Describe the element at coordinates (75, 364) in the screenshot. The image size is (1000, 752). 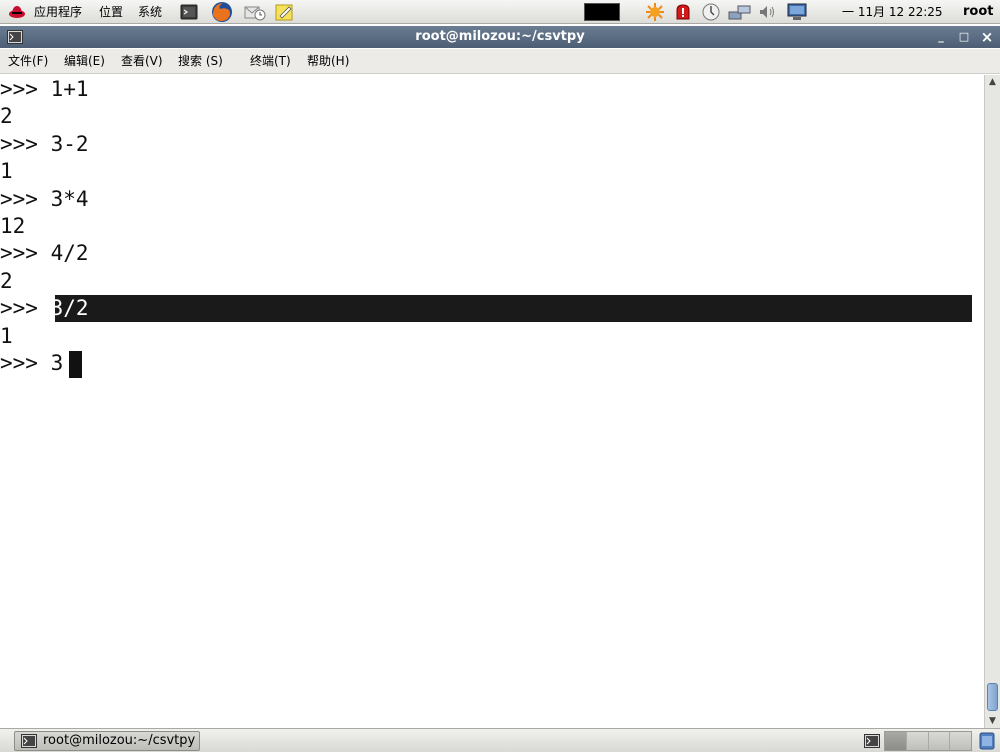
I see `text-cursor` at that location.